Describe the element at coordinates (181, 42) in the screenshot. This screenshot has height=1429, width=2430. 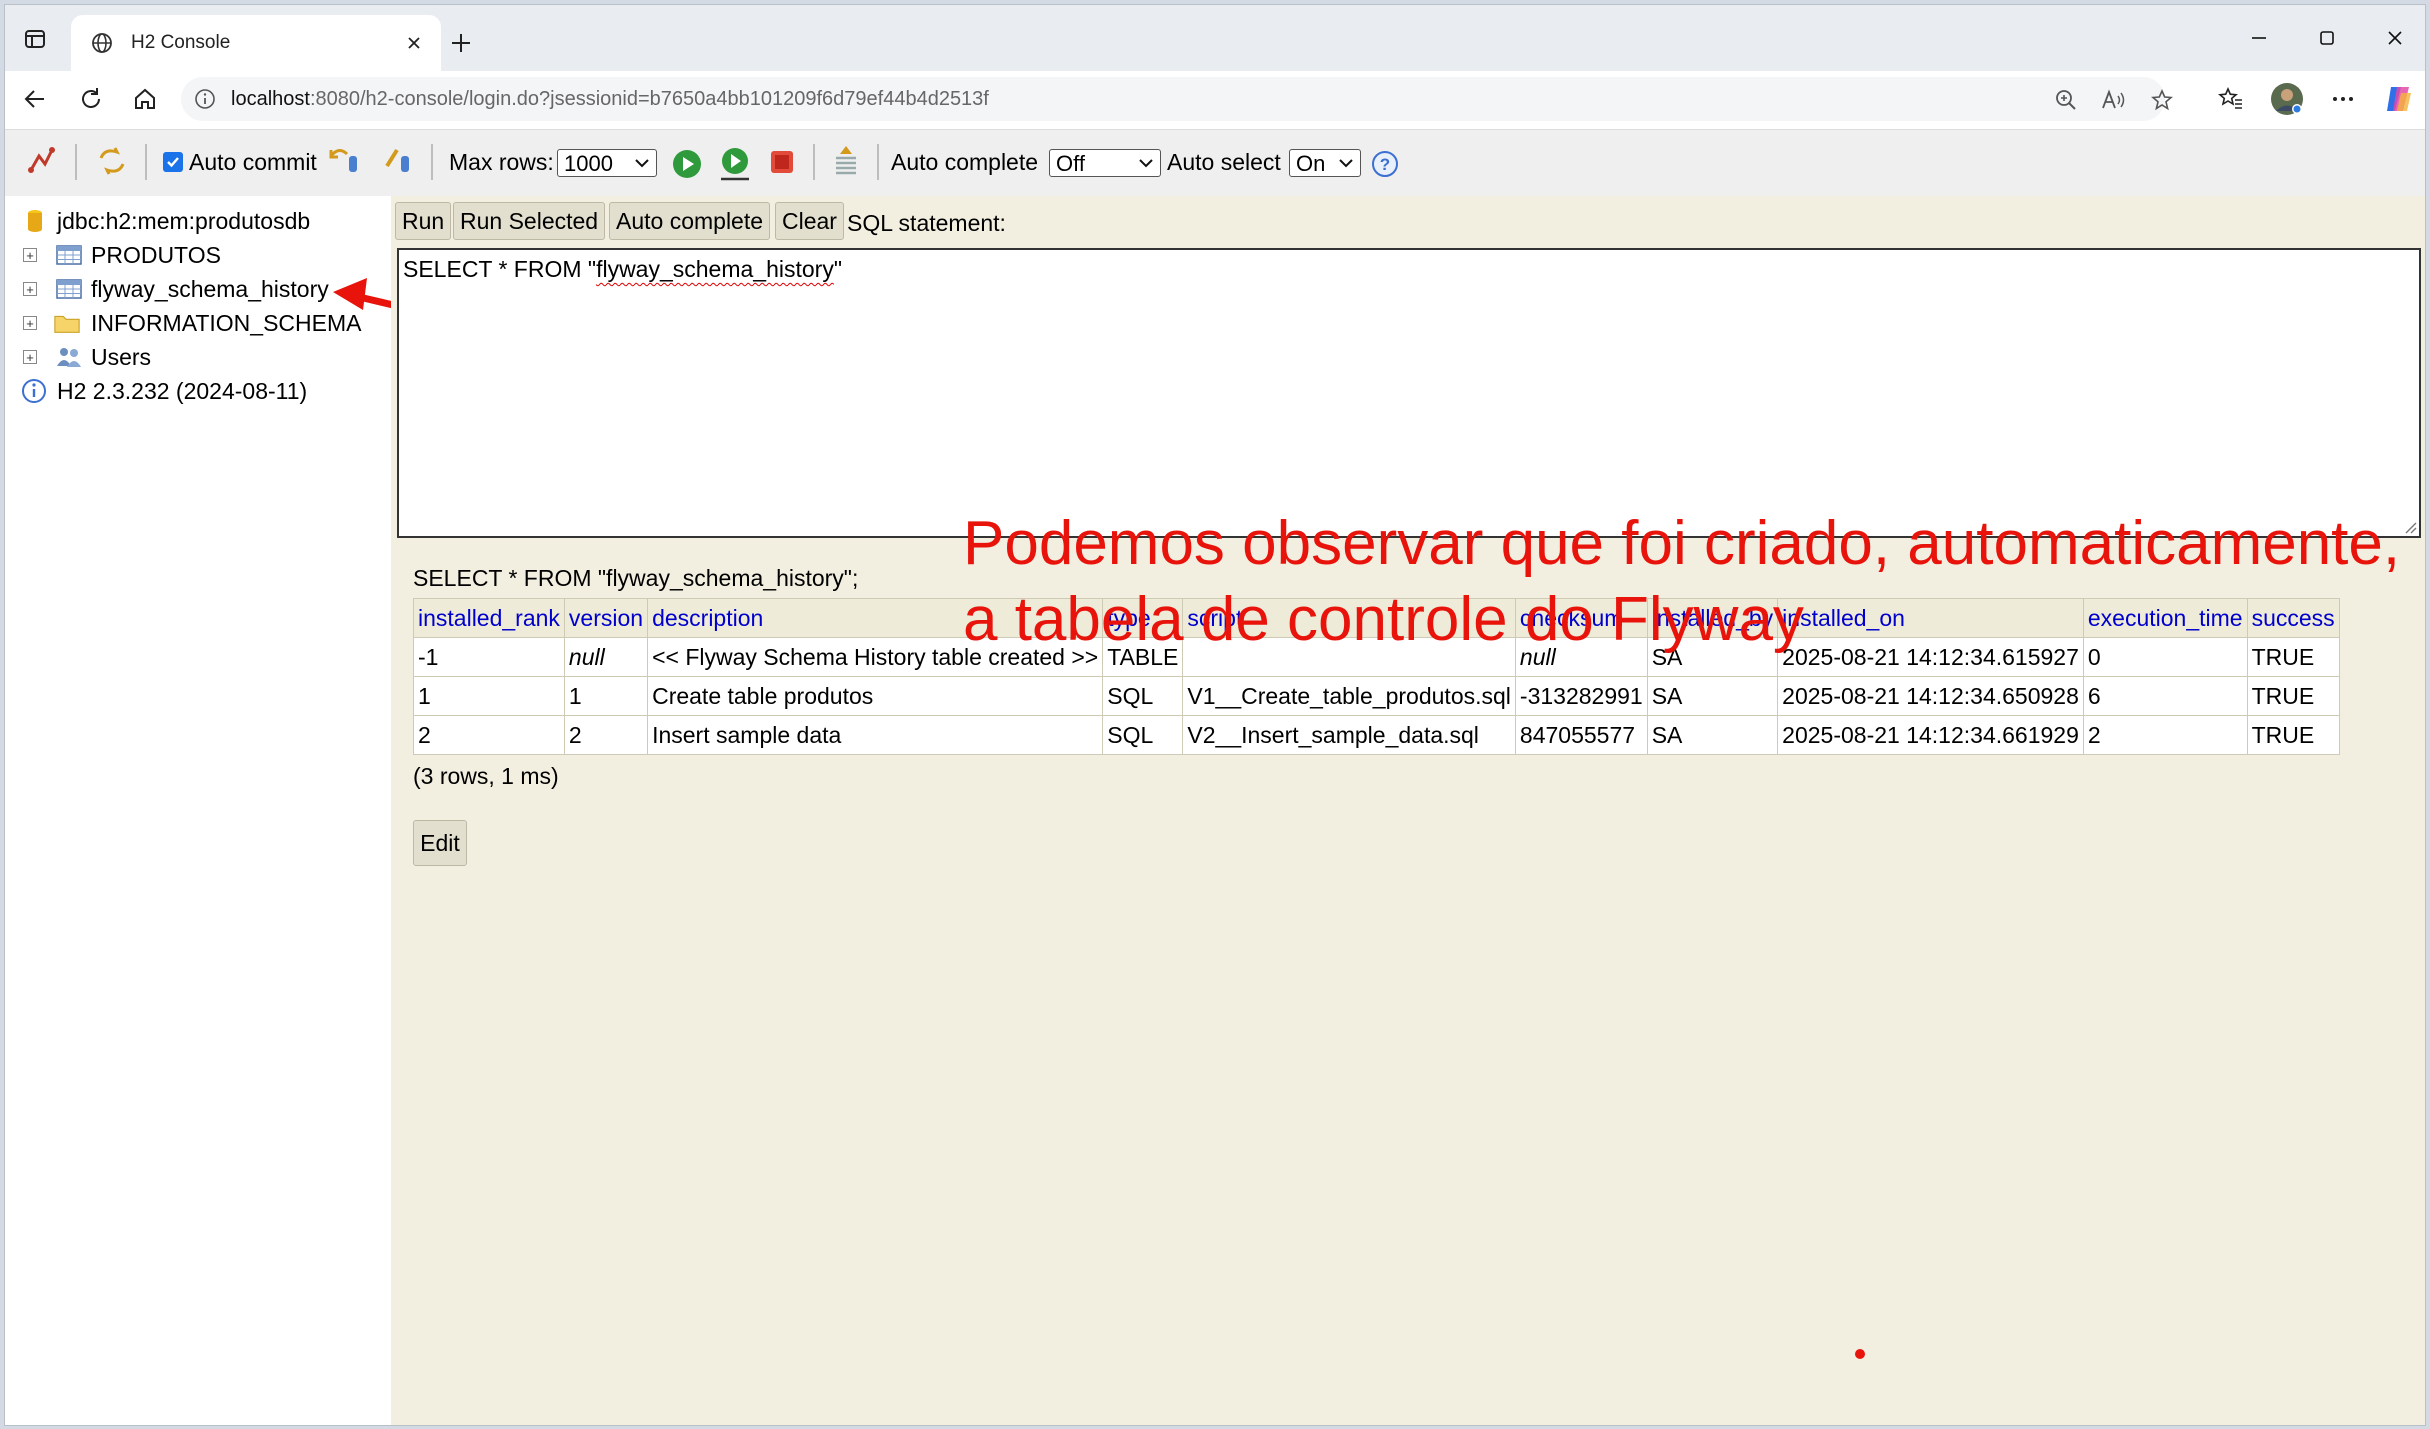
I see `tab-title: H2 Console` at that location.